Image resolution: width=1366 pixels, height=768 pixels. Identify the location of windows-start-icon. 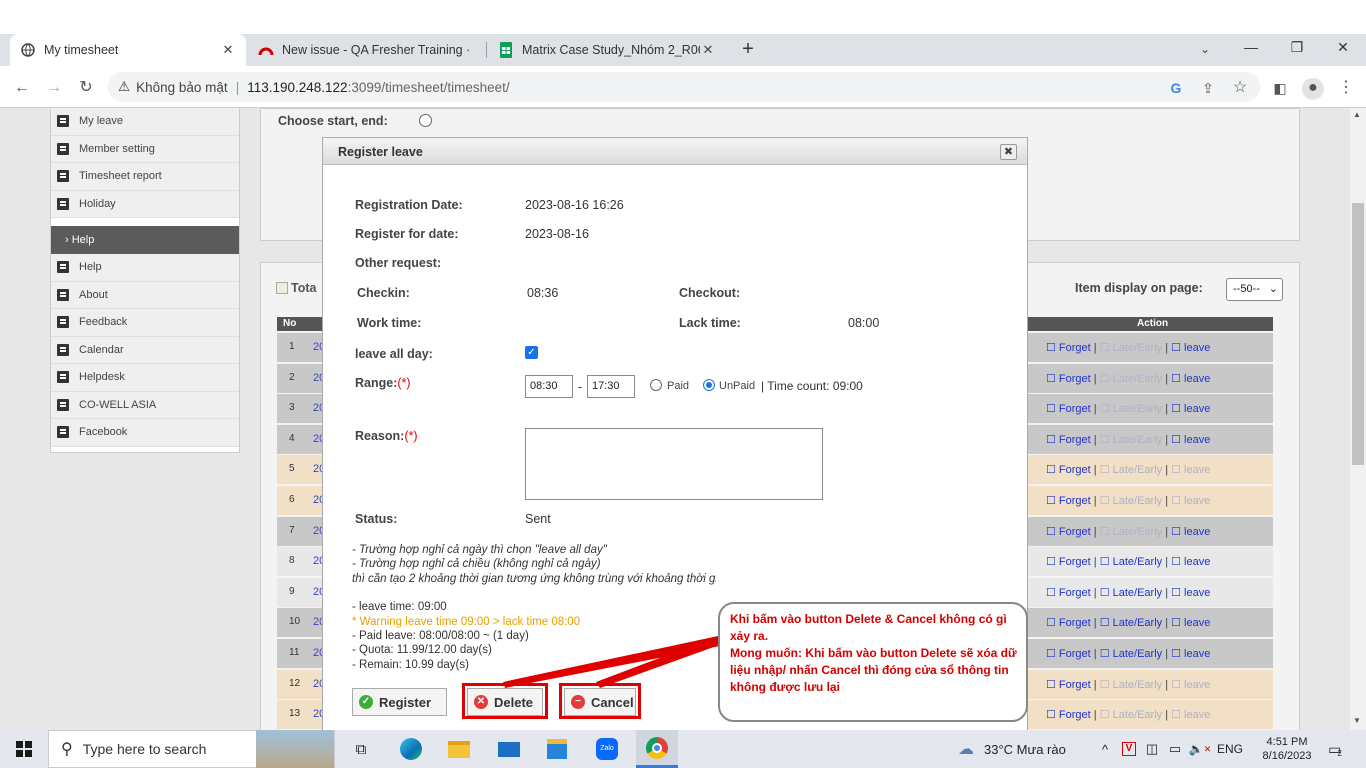
(24, 749).